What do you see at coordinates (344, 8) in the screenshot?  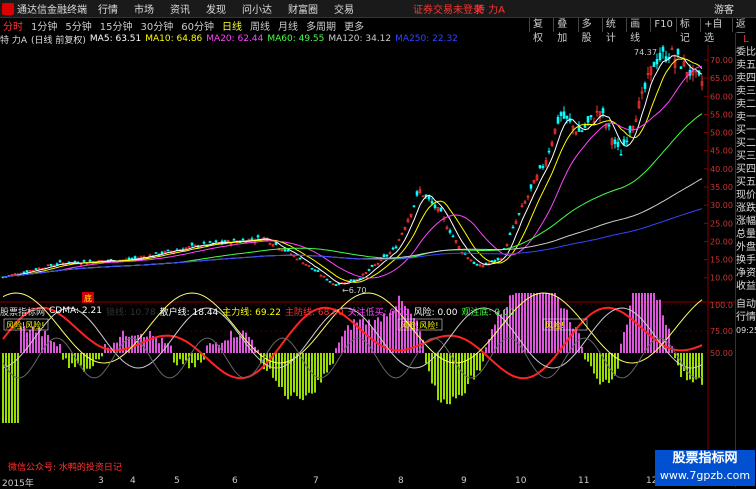 I see `menu-item-trade: 交易` at bounding box center [344, 8].